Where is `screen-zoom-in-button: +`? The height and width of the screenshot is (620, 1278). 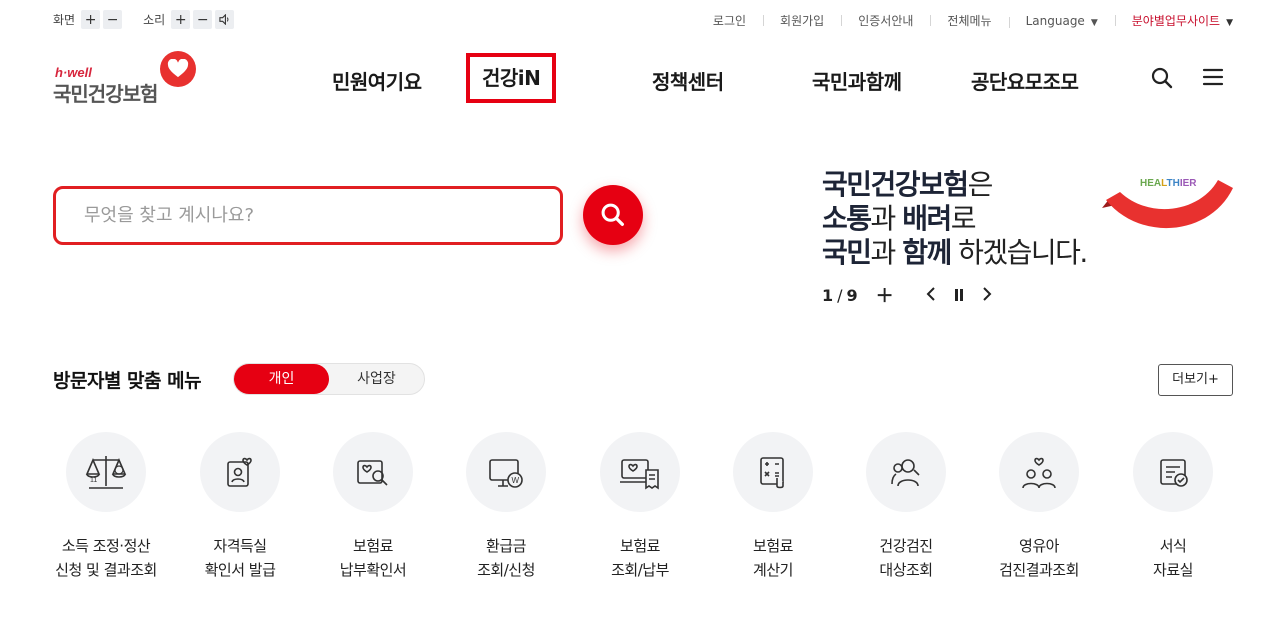
screen-zoom-in-button: + is located at coordinates (91, 19).